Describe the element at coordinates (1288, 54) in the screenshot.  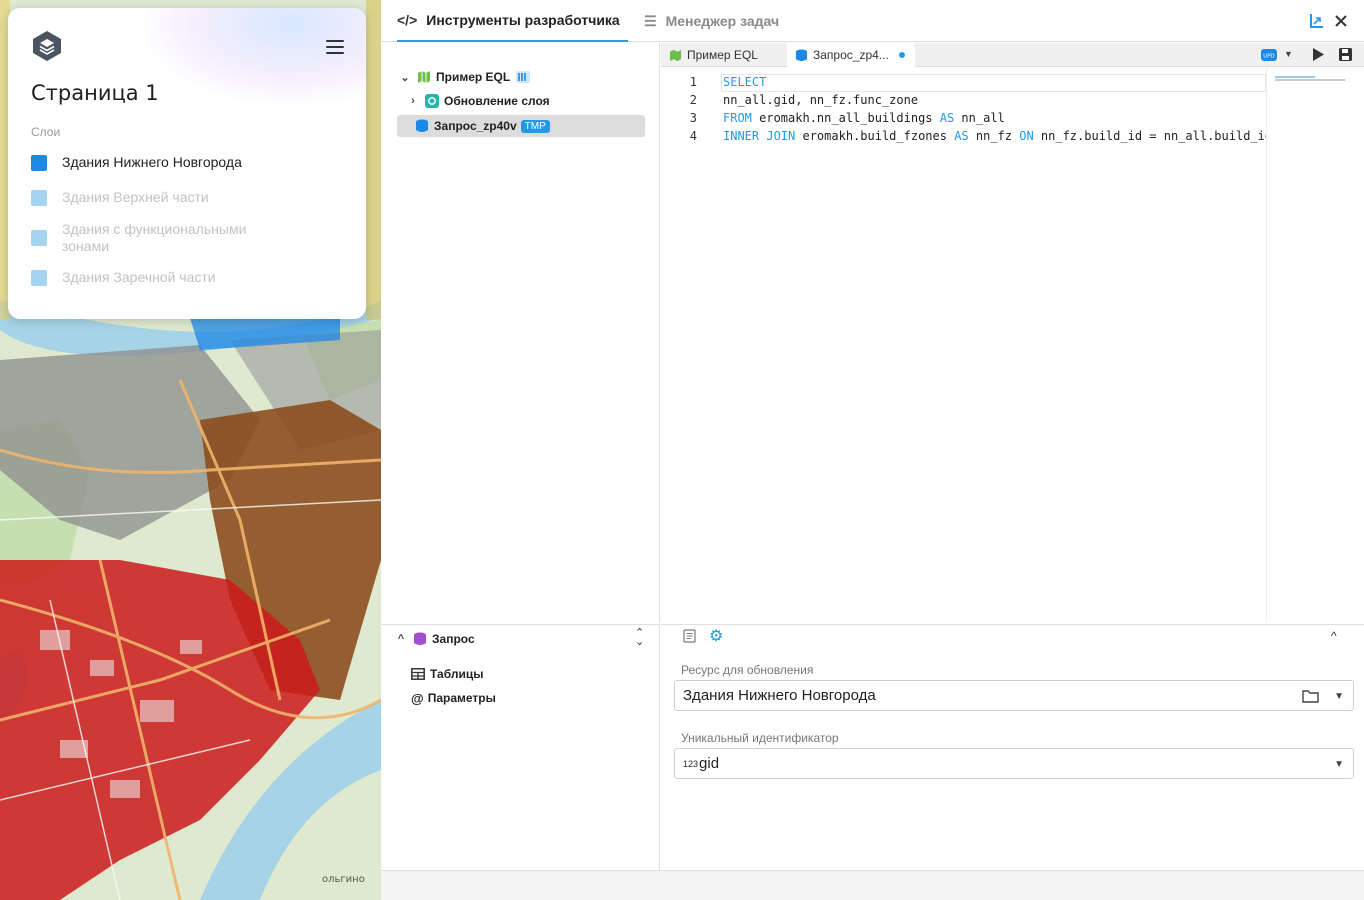
I see `upd-dropdown-icon: ▼` at that location.